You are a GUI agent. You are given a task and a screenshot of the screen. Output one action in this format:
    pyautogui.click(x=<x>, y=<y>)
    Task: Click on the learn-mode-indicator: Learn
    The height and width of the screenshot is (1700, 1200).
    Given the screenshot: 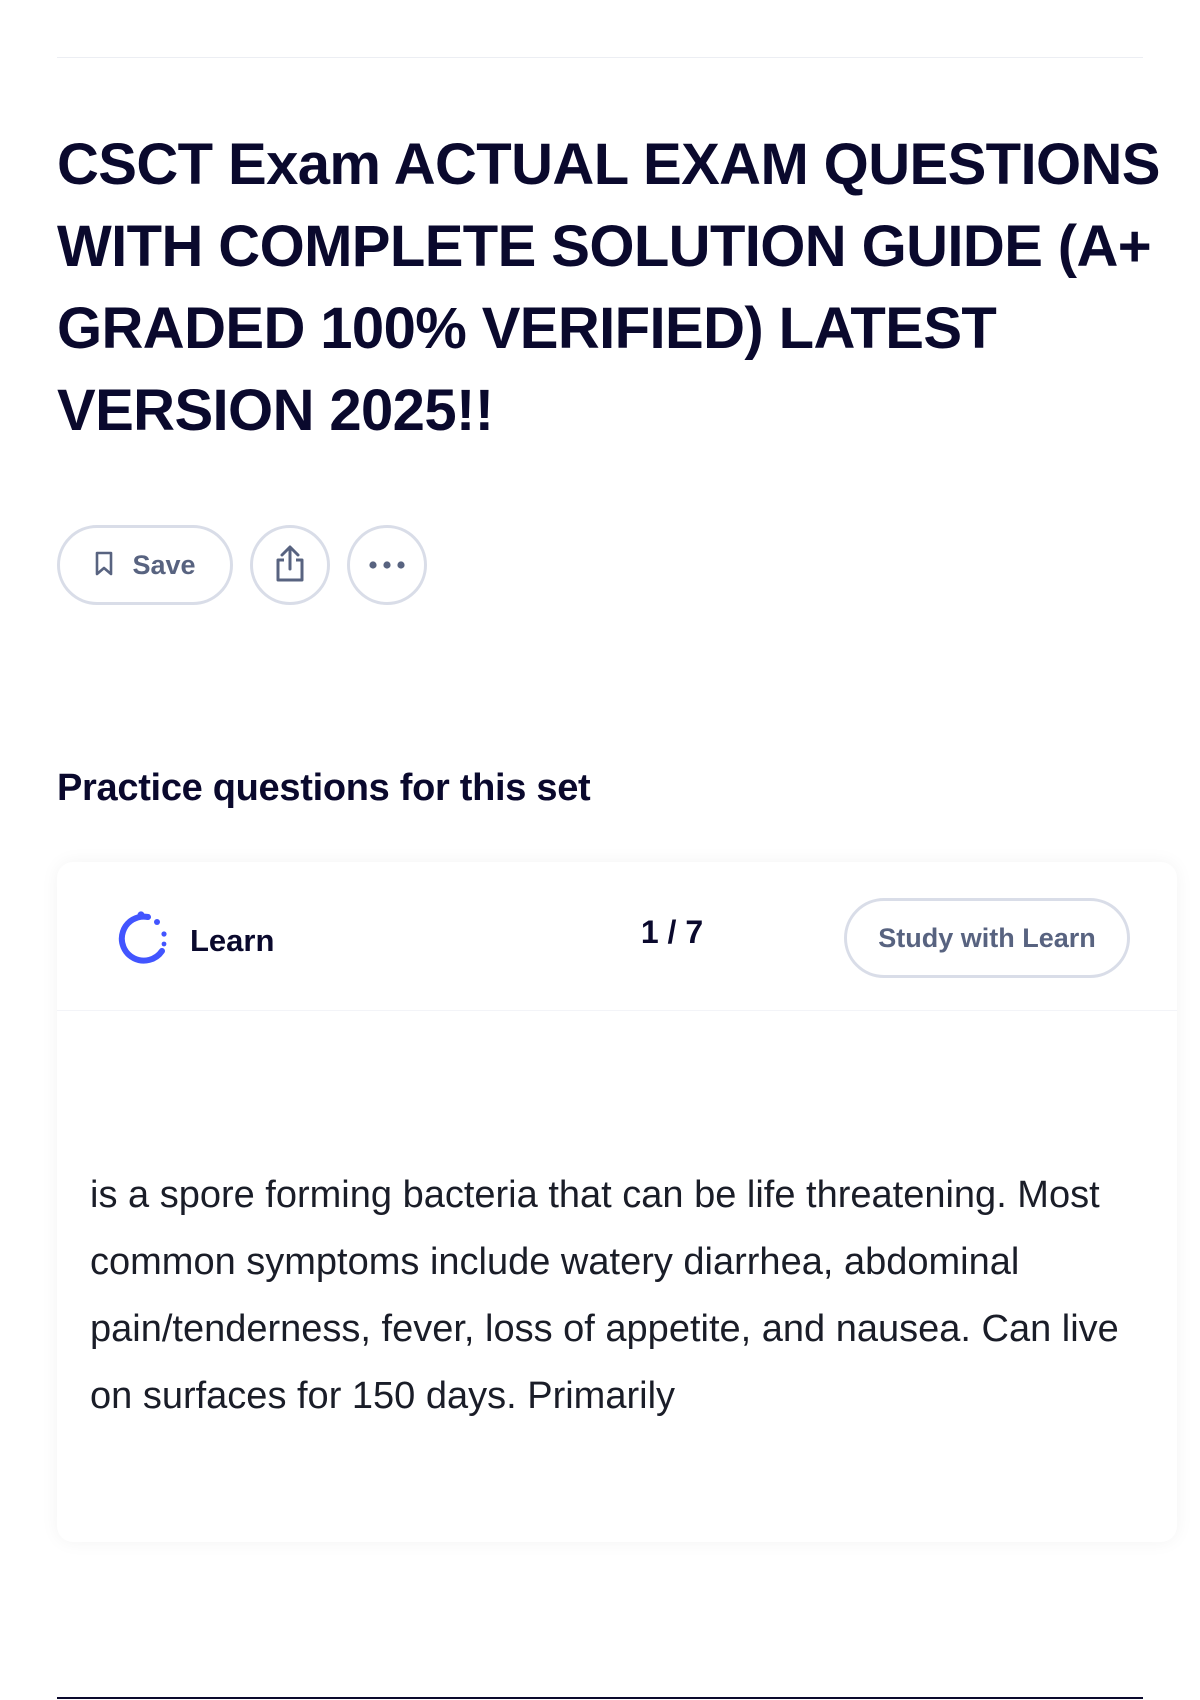 What is the action you would take?
    pyautogui.click(x=193, y=940)
    